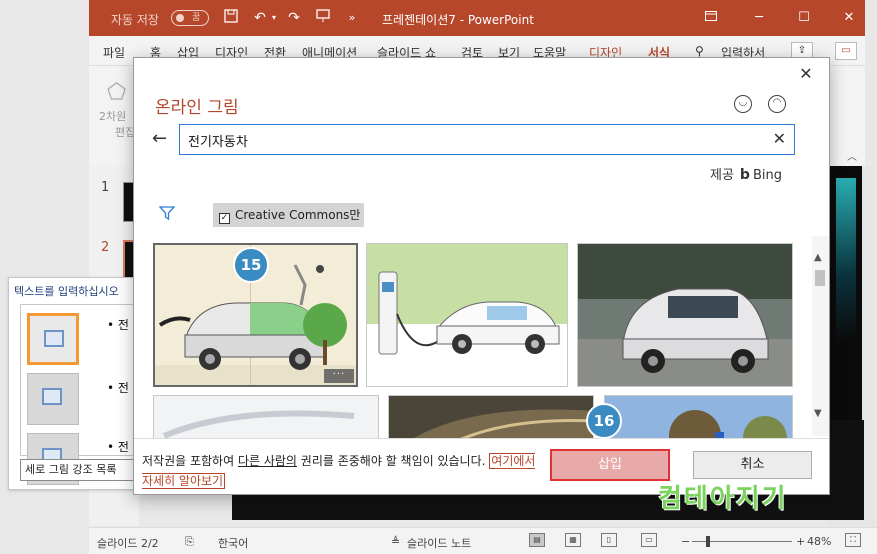 Image resolution: width=877 pixels, height=554 pixels. Describe the element at coordinates (852, 155) in the screenshot. I see `collapse-ribbon-icon: ︿` at that location.